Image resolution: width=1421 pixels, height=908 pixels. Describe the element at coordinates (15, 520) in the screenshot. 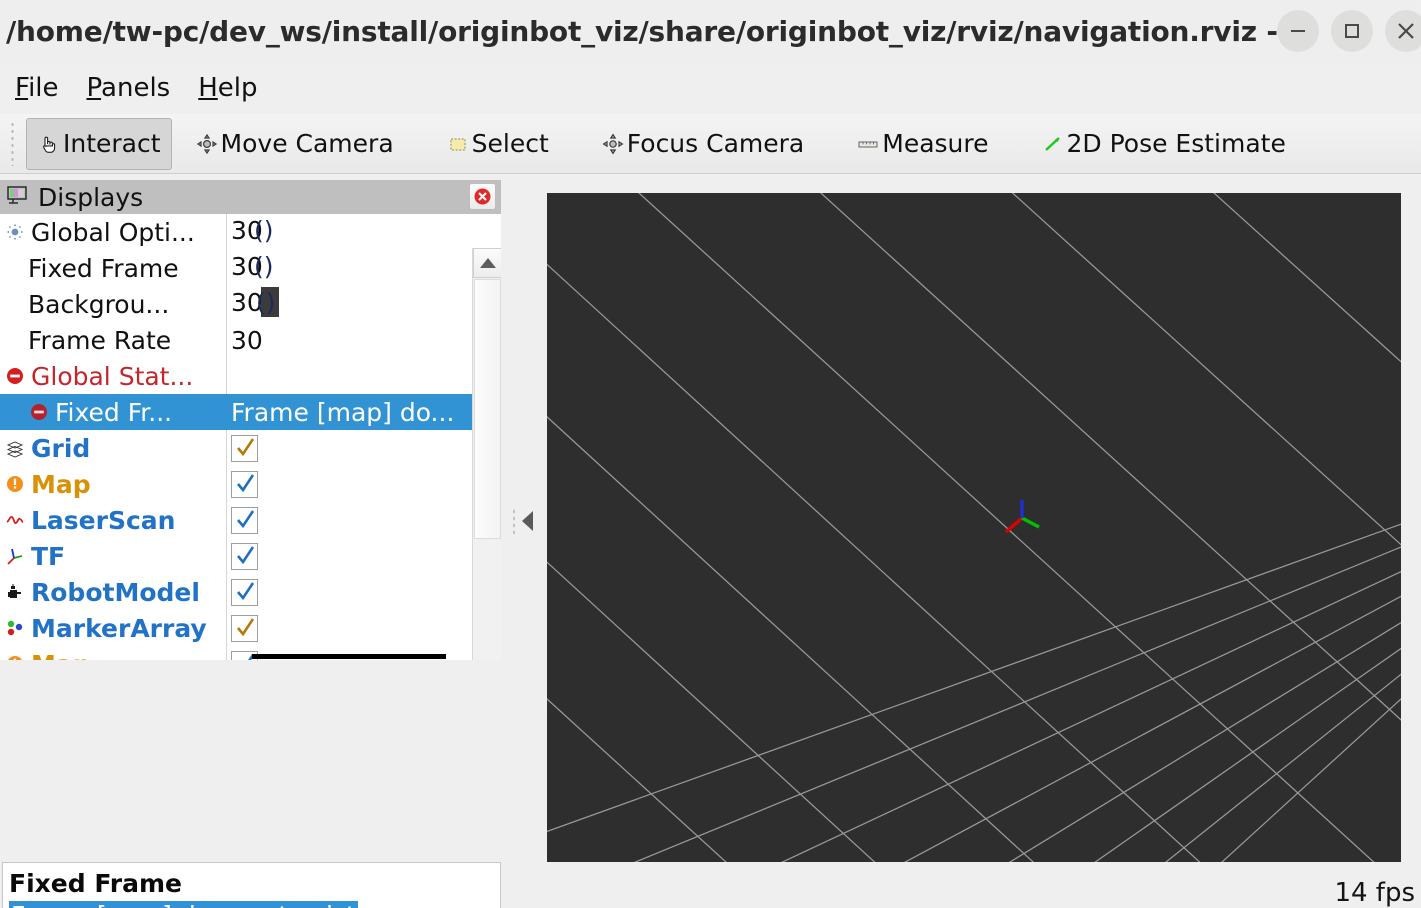

I see `laserscan-icon` at that location.